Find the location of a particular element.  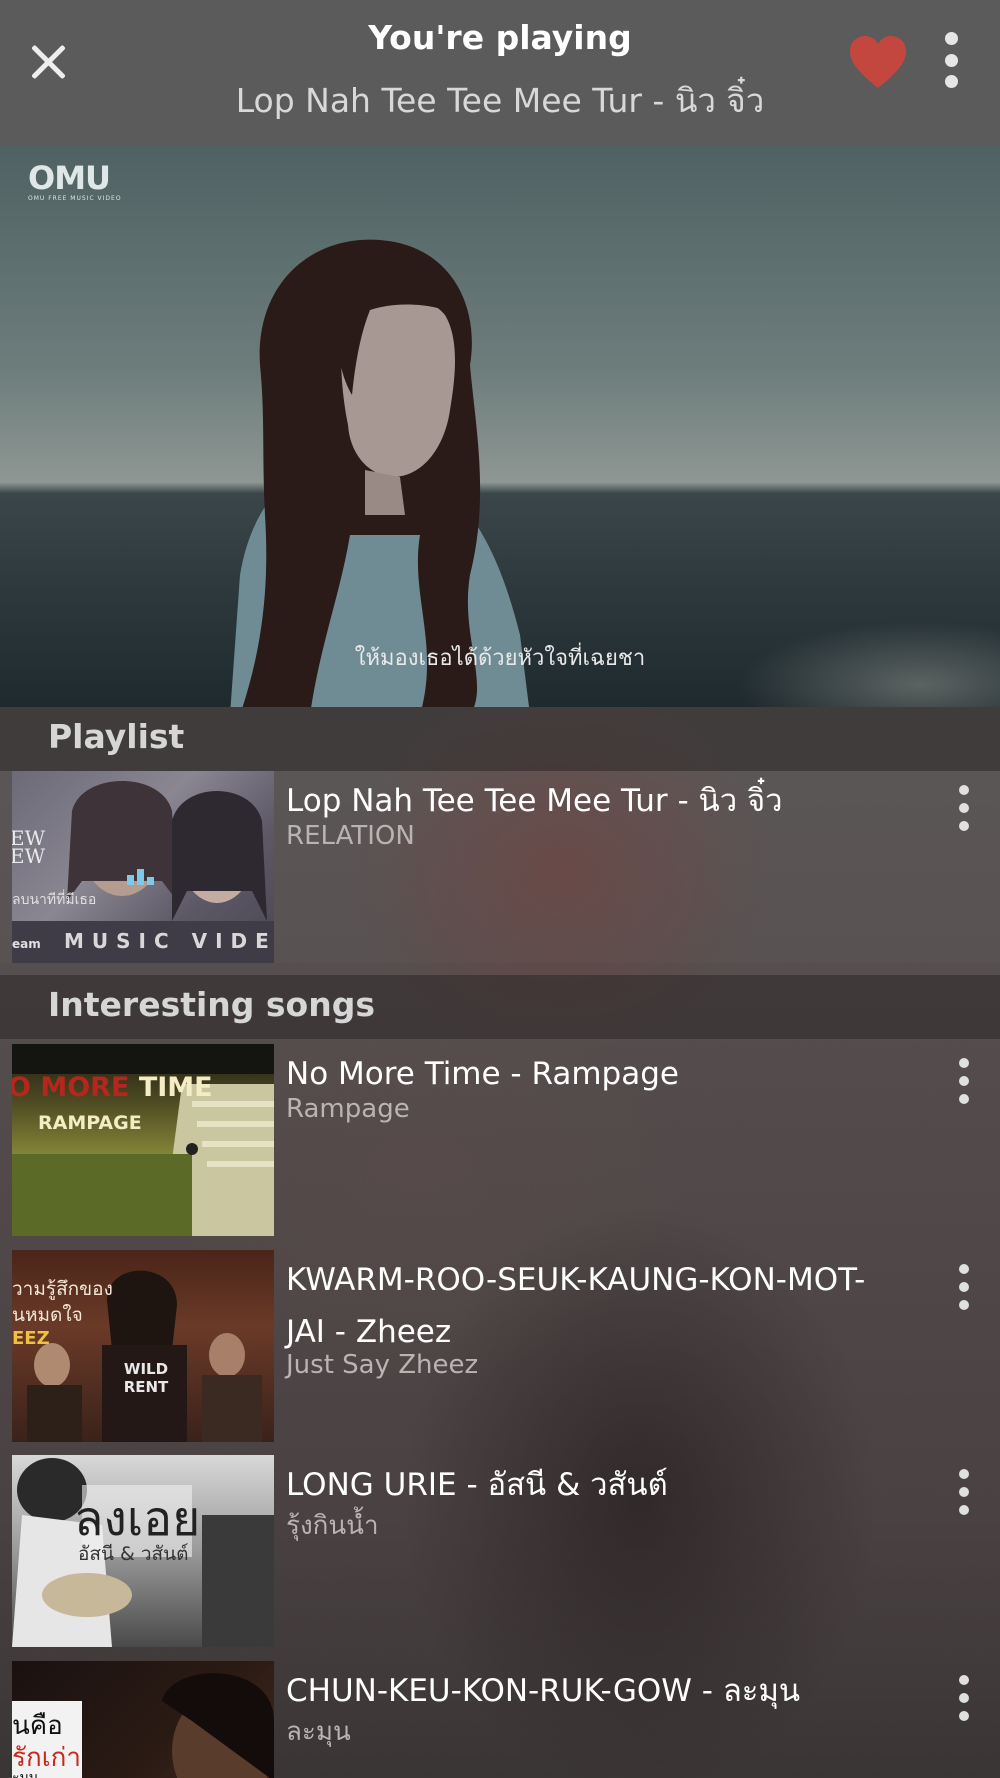

track-artist: Just Say Zheez is located at coordinates (382, 1365).